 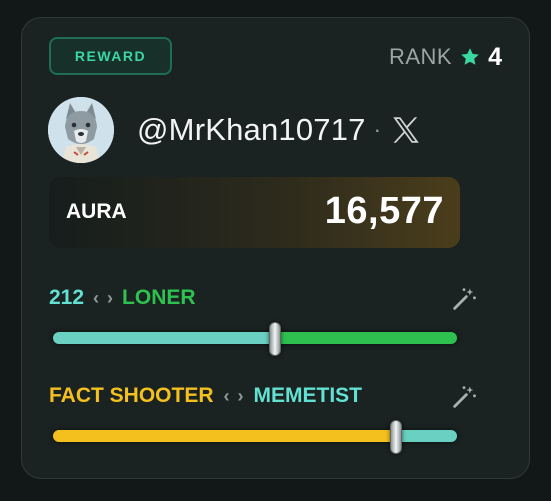 I want to click on slider1-labels: 212 ‹ › LONER, so click(x=122, y=298).